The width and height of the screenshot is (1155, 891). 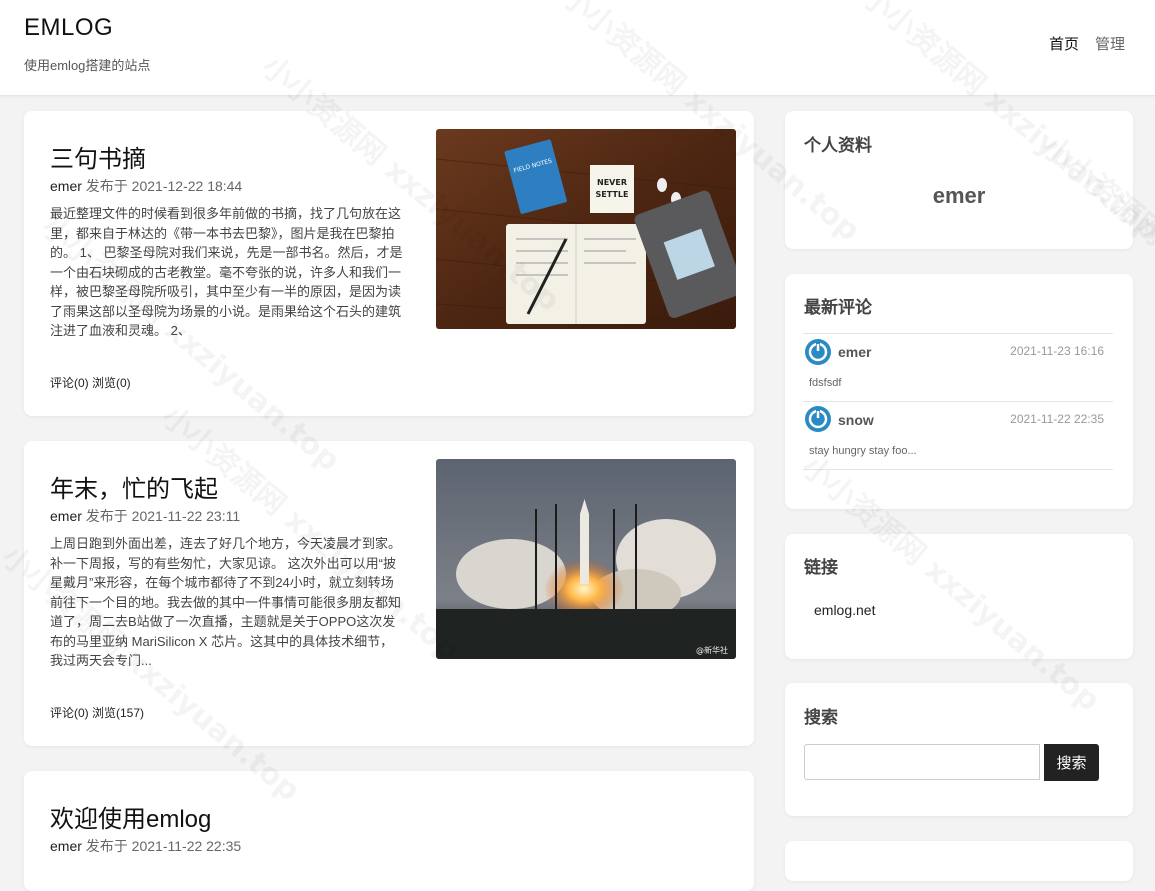 What do you see at coordinates (612, 194) in the screenshot?
I see `svg-text: SETTLE` at bounding box center [612, 194].